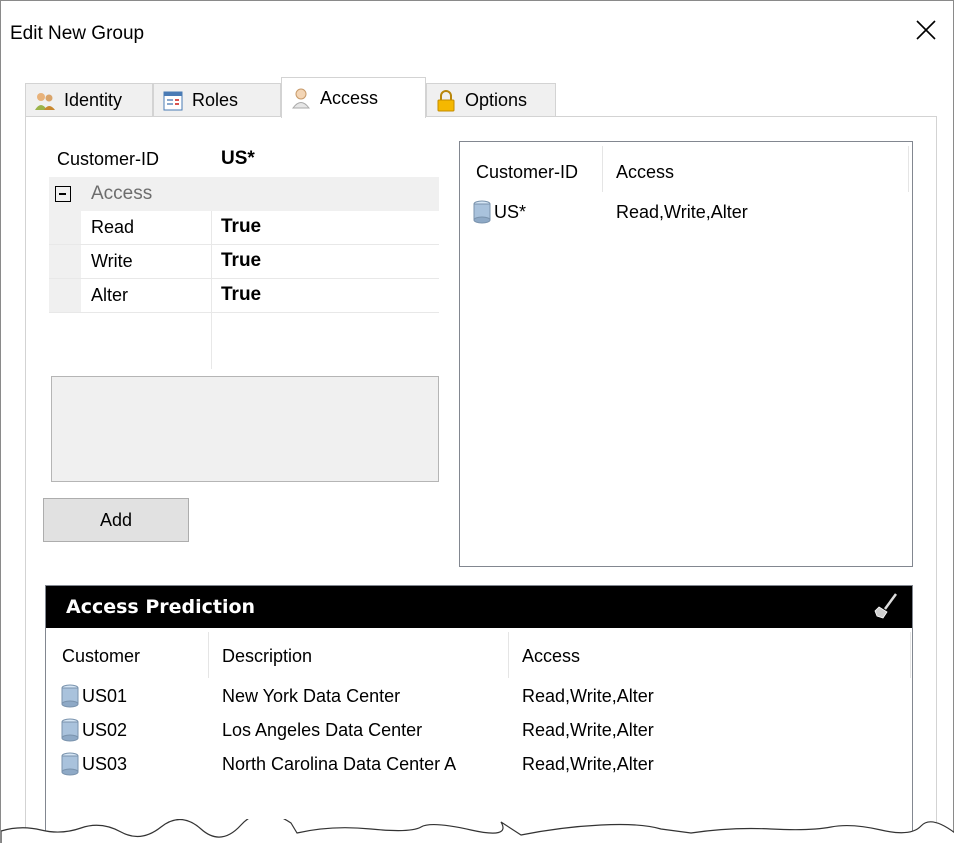 The height and width of the screenshot is (843, 954). Describe the element at coordinates (217, 100) in the screenshot. I see `tab-roles: Roles` at that location.